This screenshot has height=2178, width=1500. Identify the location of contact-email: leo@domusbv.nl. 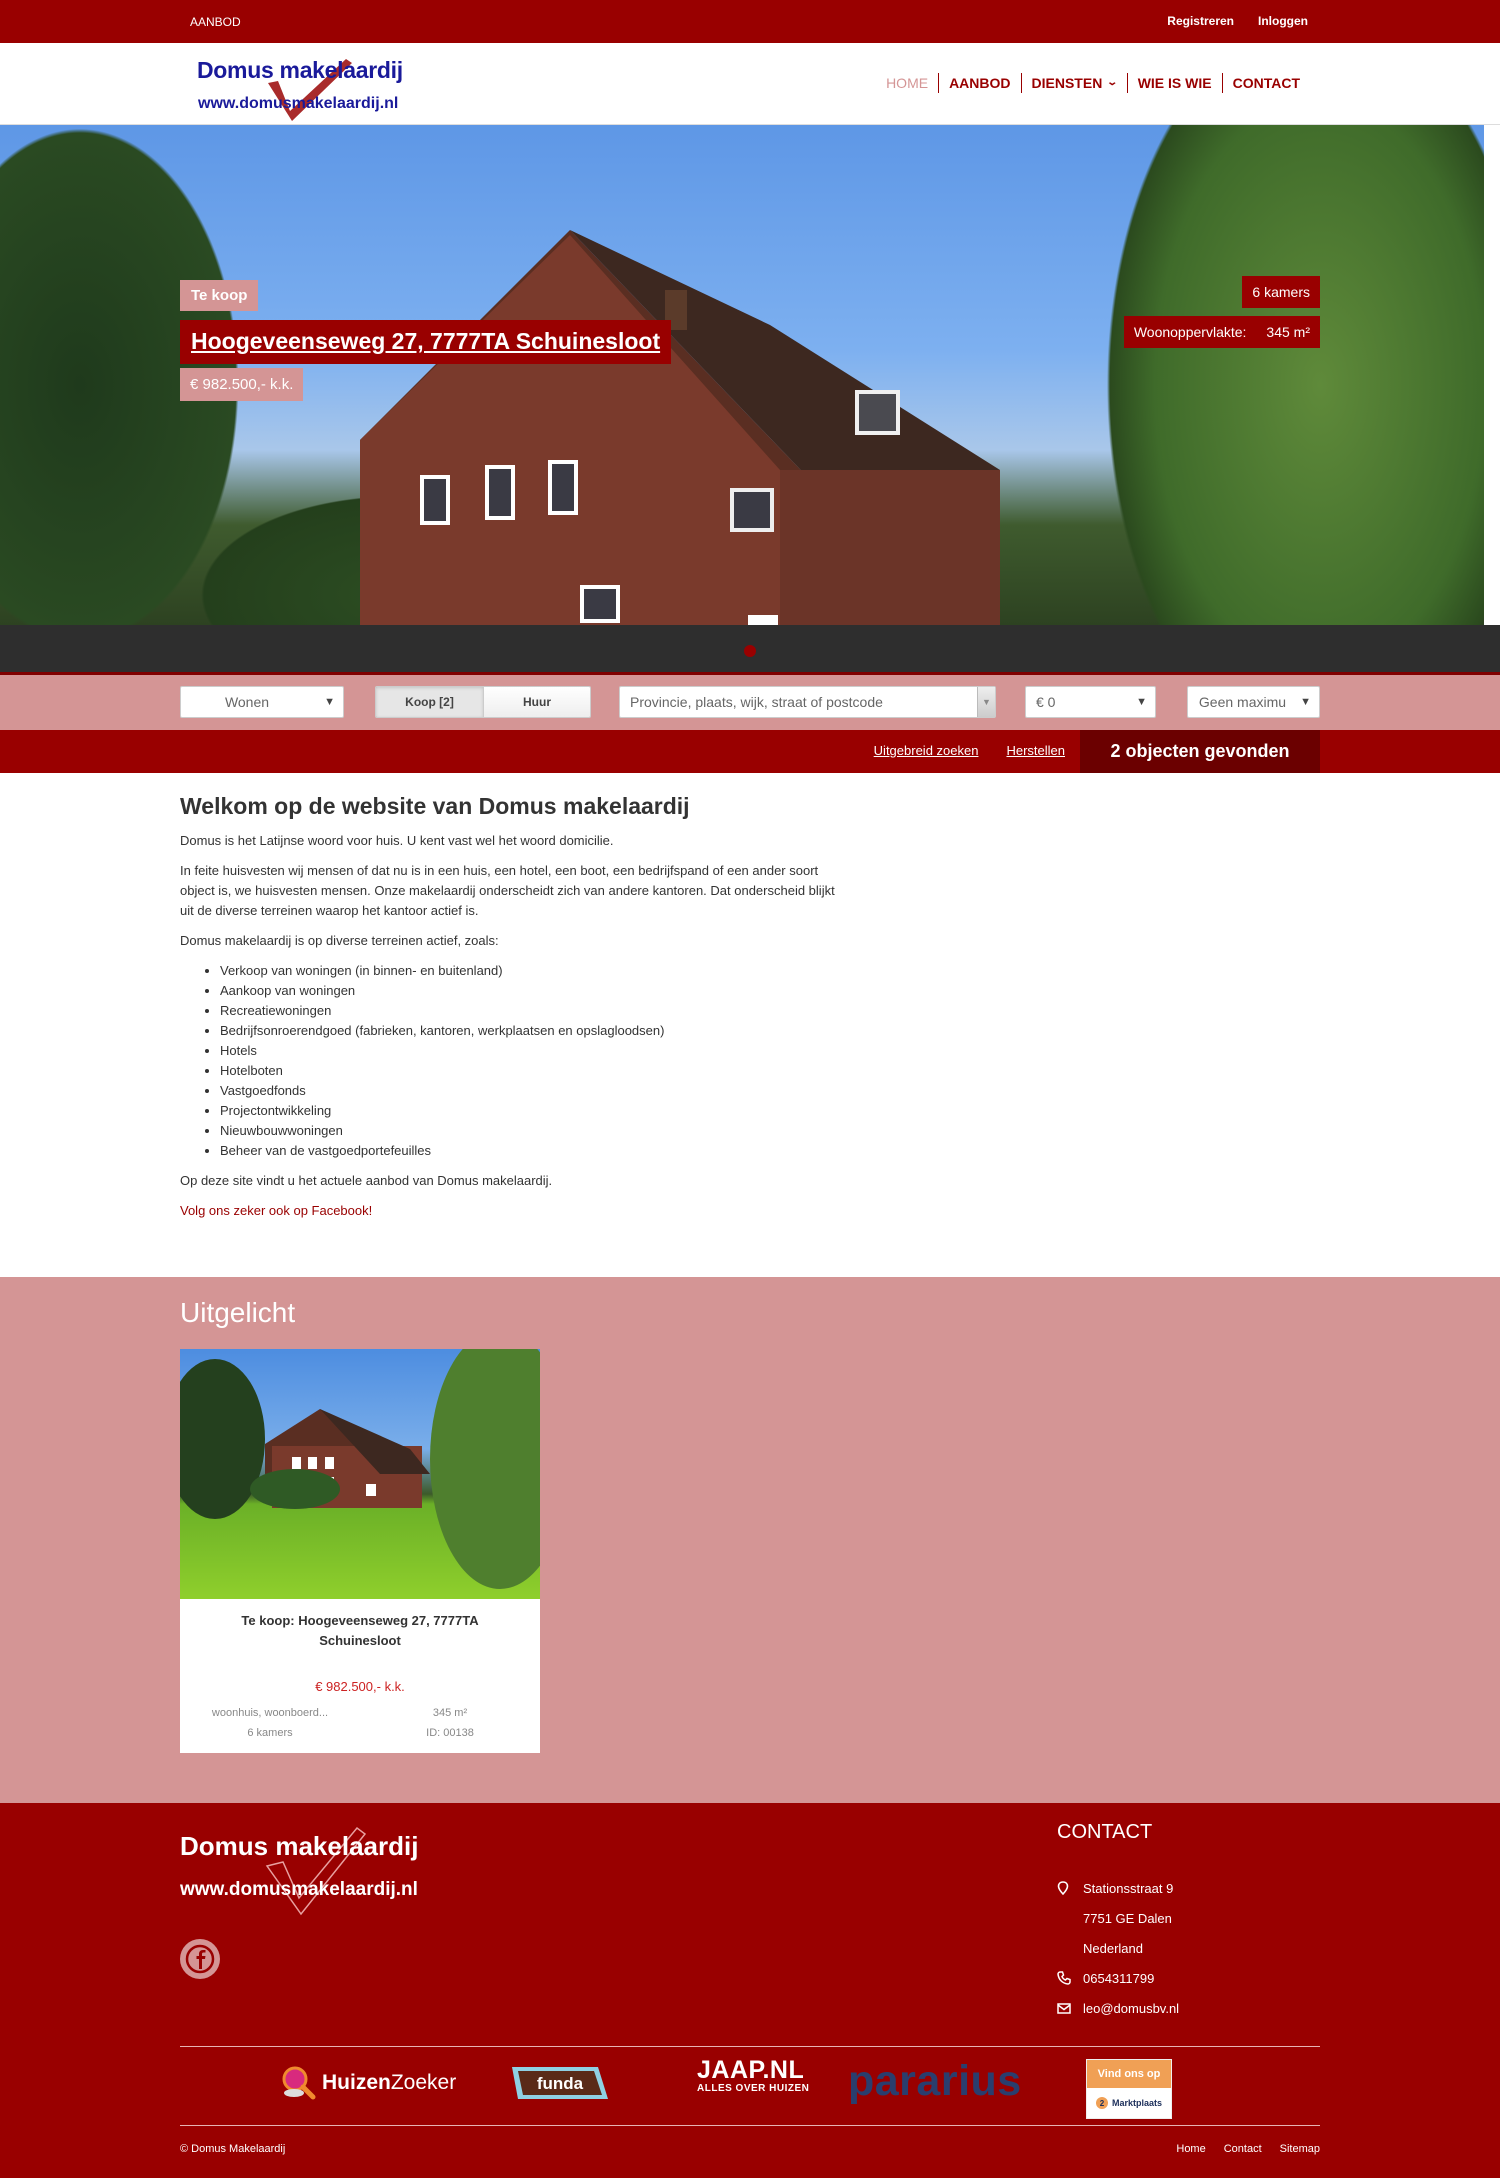
(1130, 2008).